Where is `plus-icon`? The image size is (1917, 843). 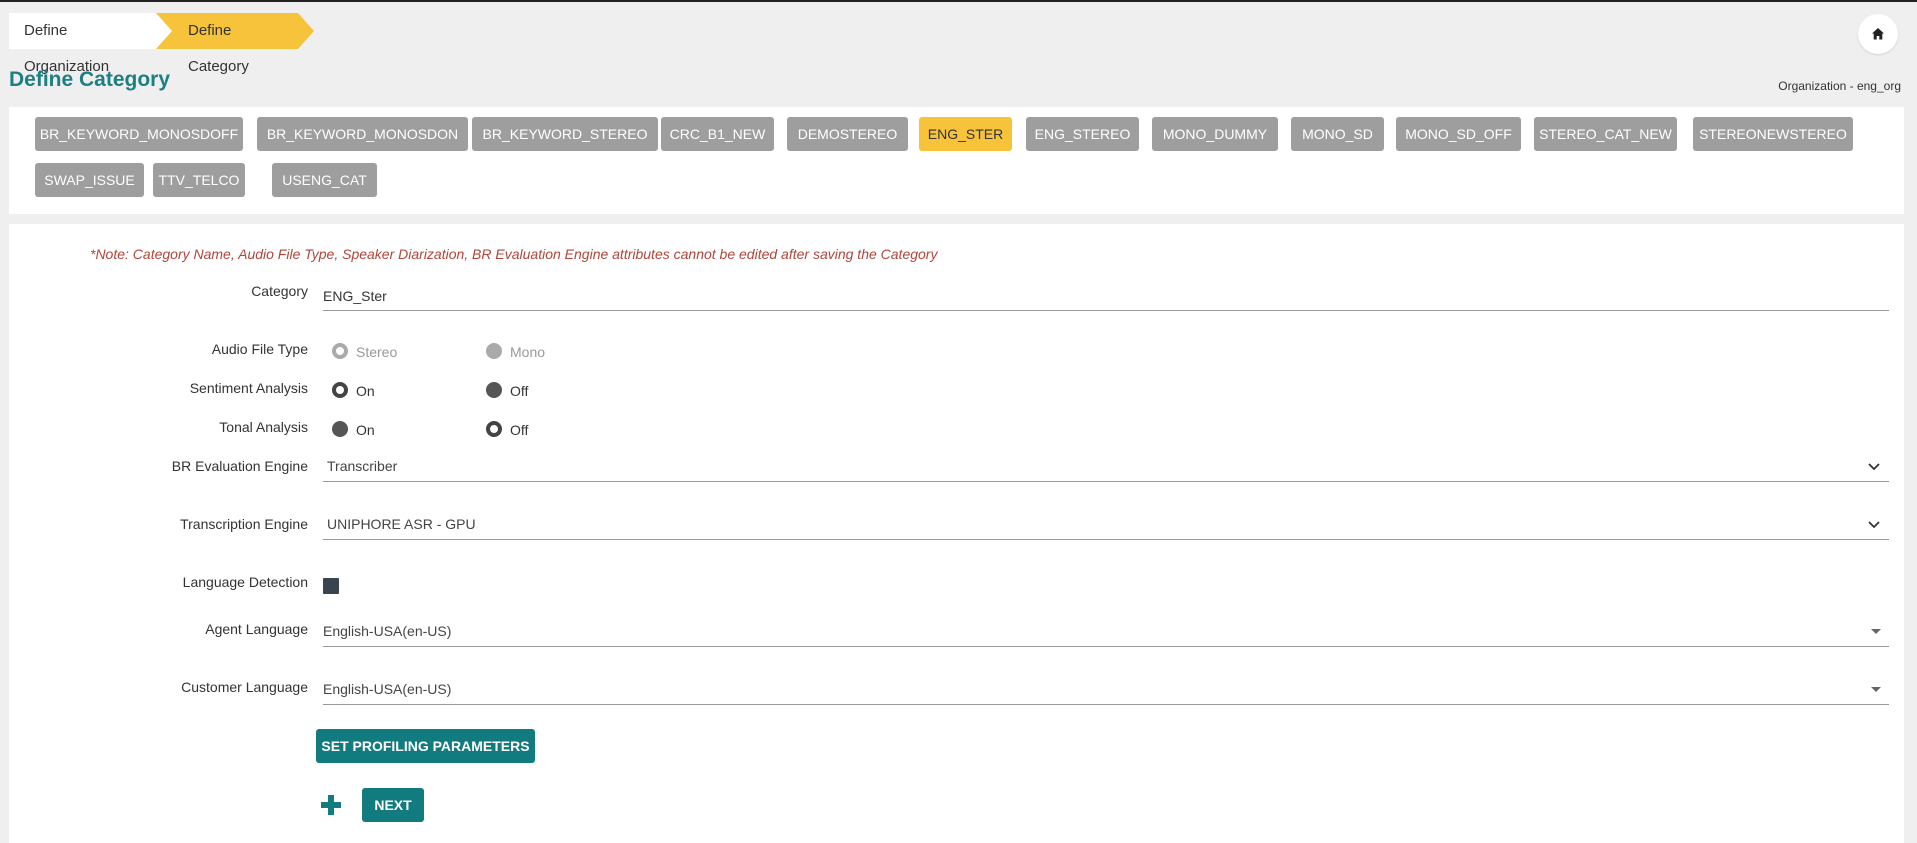 plus-icon is located at coordinates (331, 805).